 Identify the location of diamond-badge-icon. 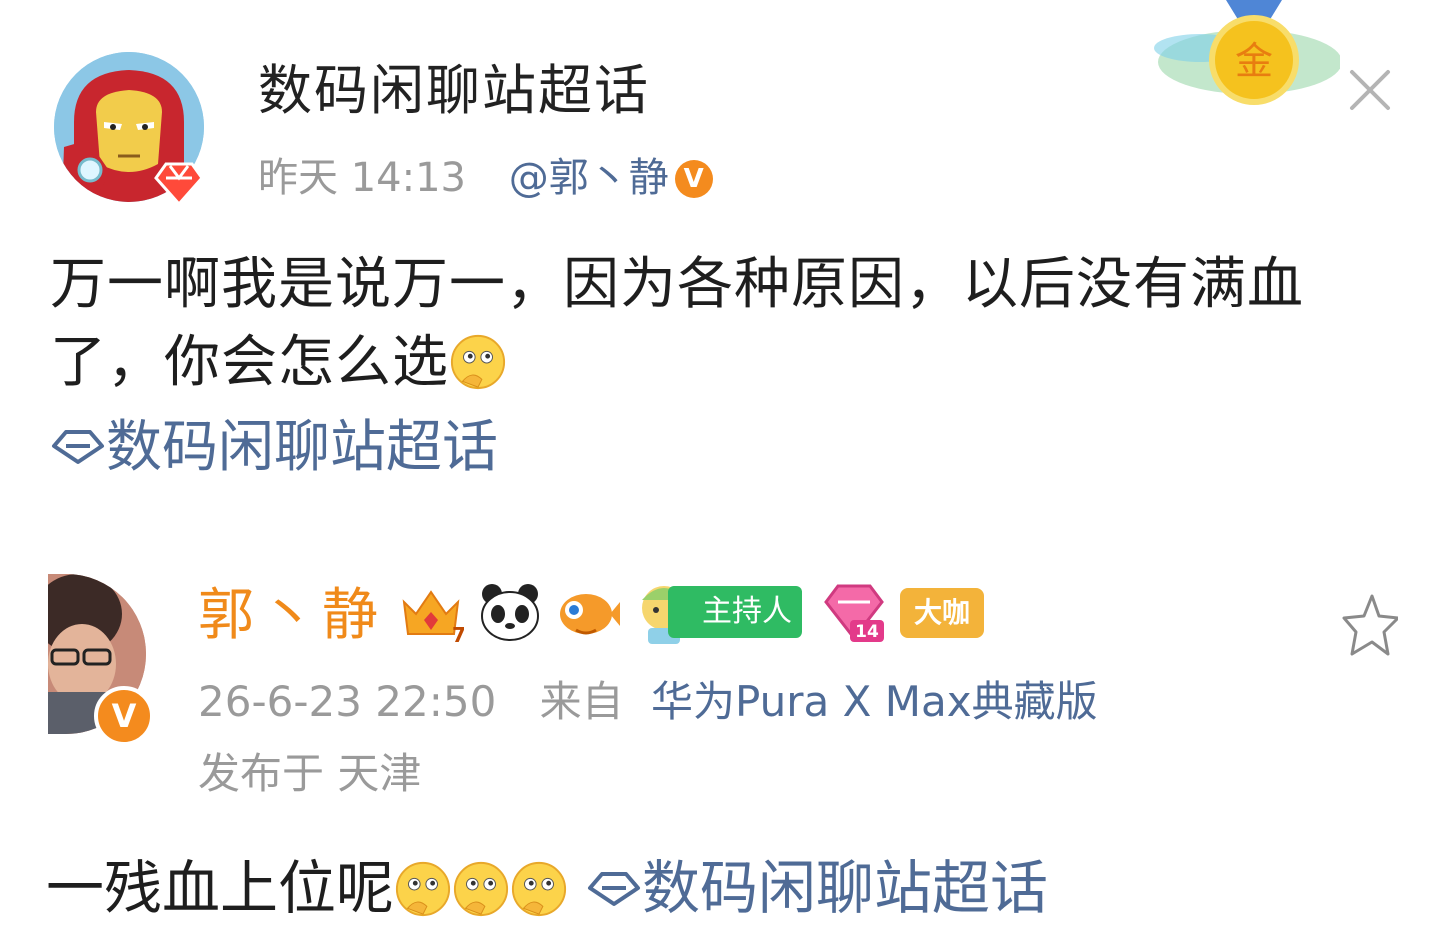
(179, 183).